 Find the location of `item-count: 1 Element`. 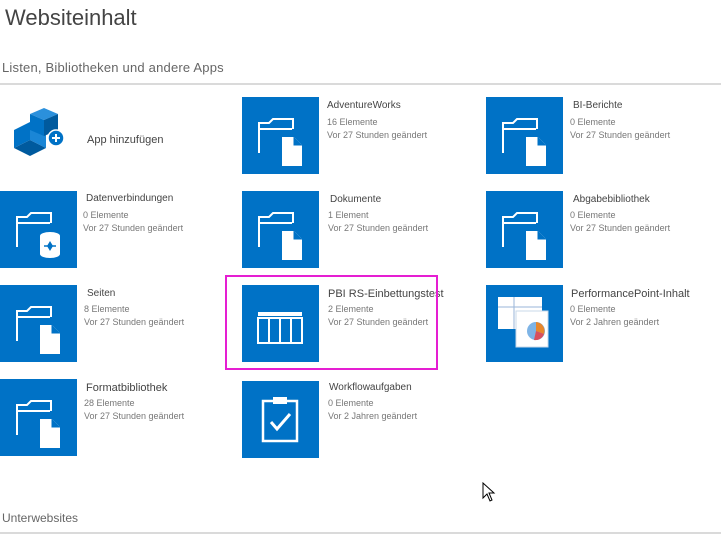

item-count: 1 Element is located at coordinates (348, 215).